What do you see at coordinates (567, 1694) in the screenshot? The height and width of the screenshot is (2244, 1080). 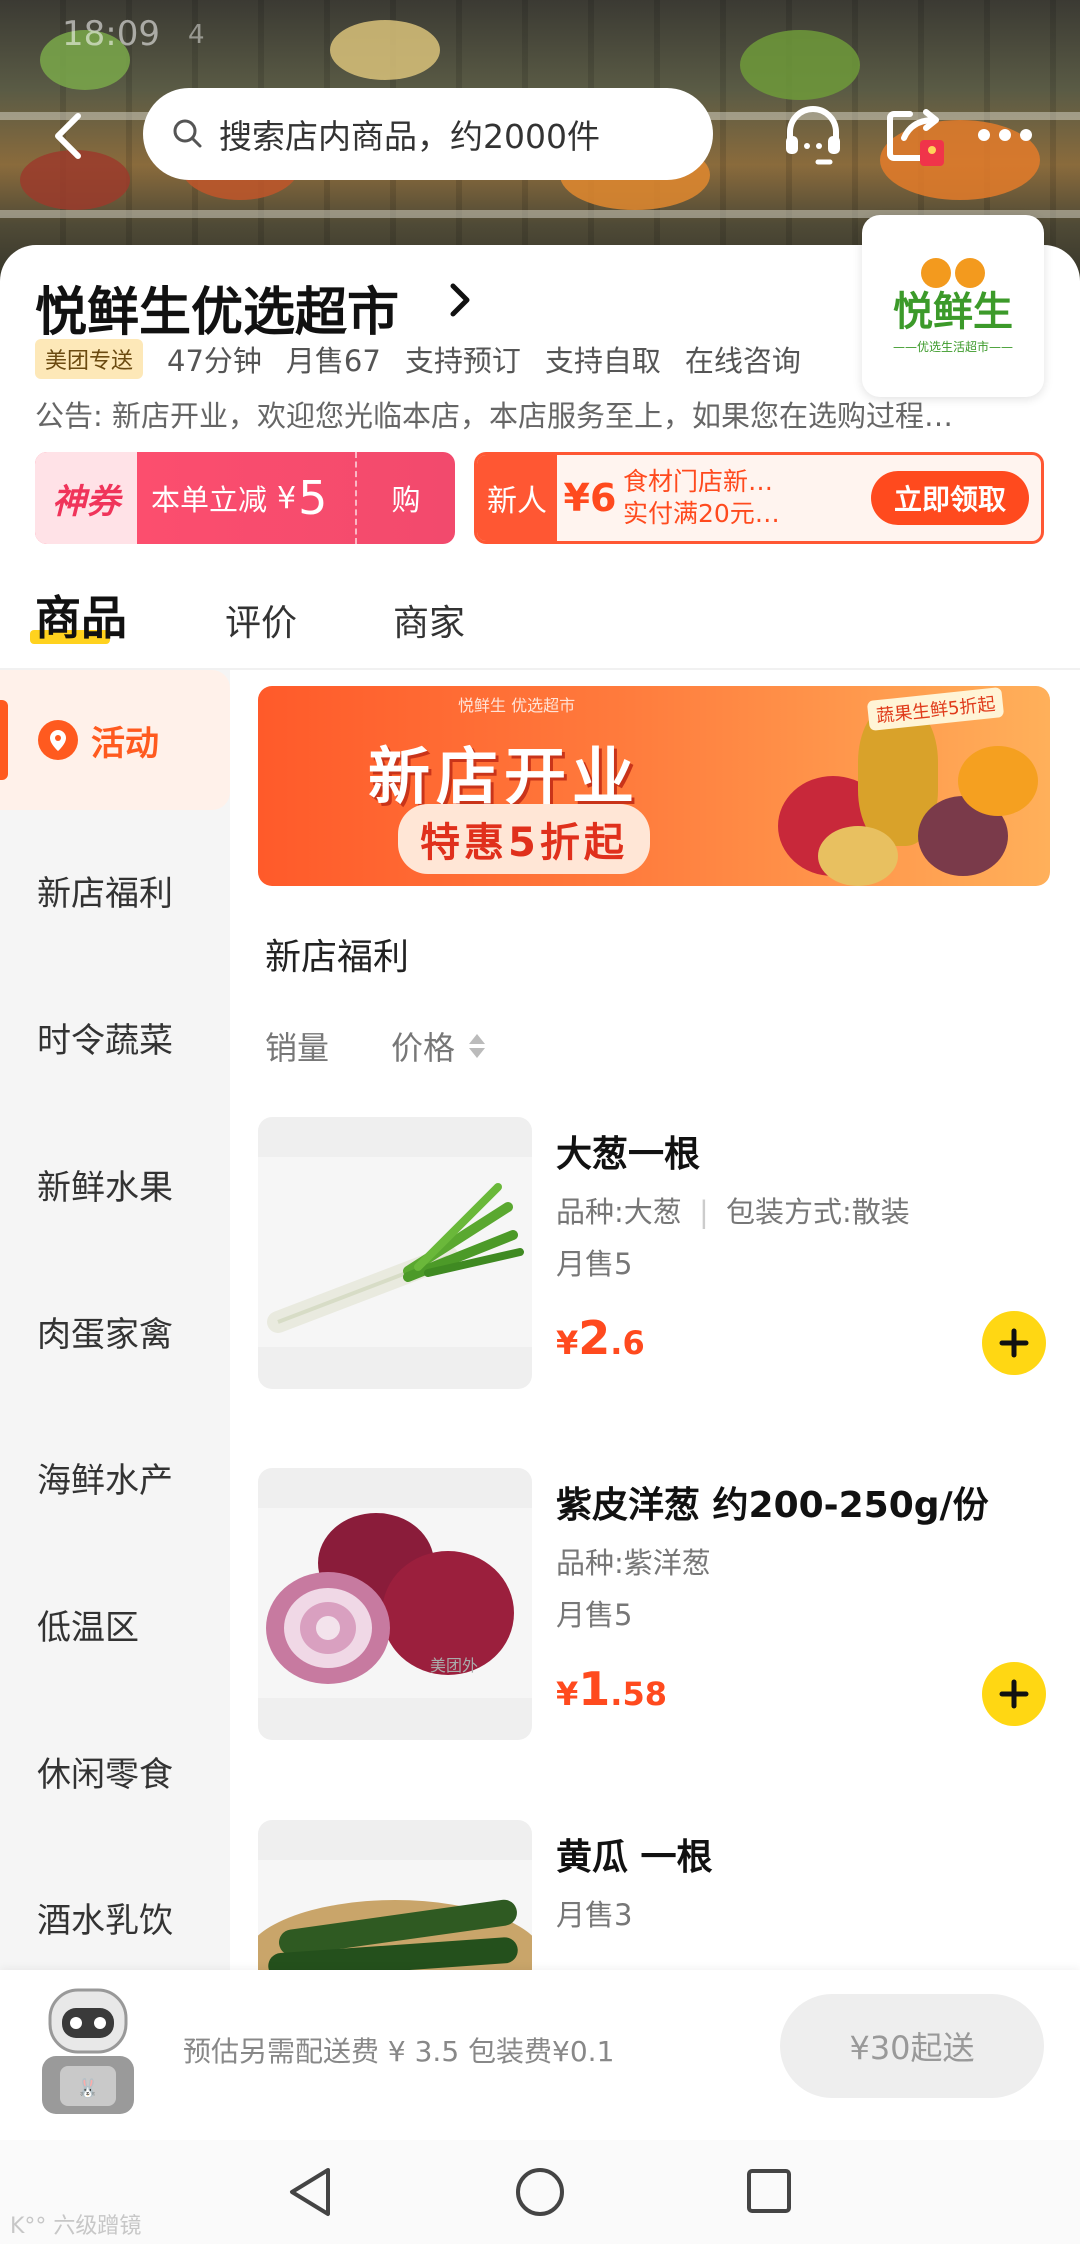 I see `price-currency: ¥` at bounding box center [567, 1694].